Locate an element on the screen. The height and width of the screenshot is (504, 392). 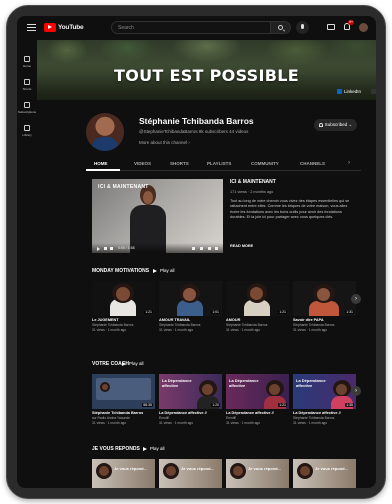
video-thumbnail: La Dépendance affective 1:35 is located at coordinates (324, 391).